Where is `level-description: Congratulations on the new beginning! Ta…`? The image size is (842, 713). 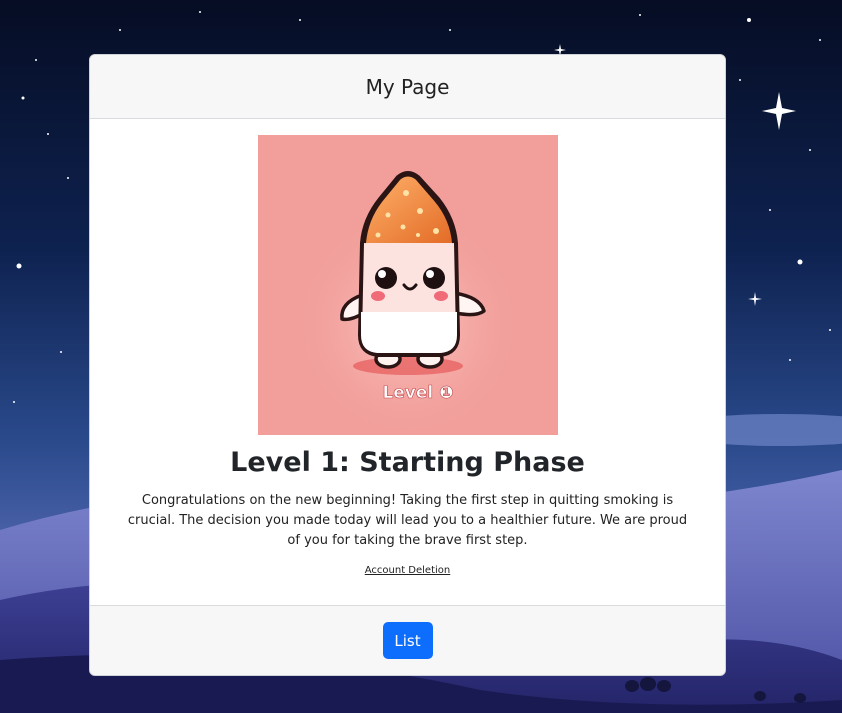 level-description: Congratulations on the new beginning! Ta… is located at coordinates (407, 520).